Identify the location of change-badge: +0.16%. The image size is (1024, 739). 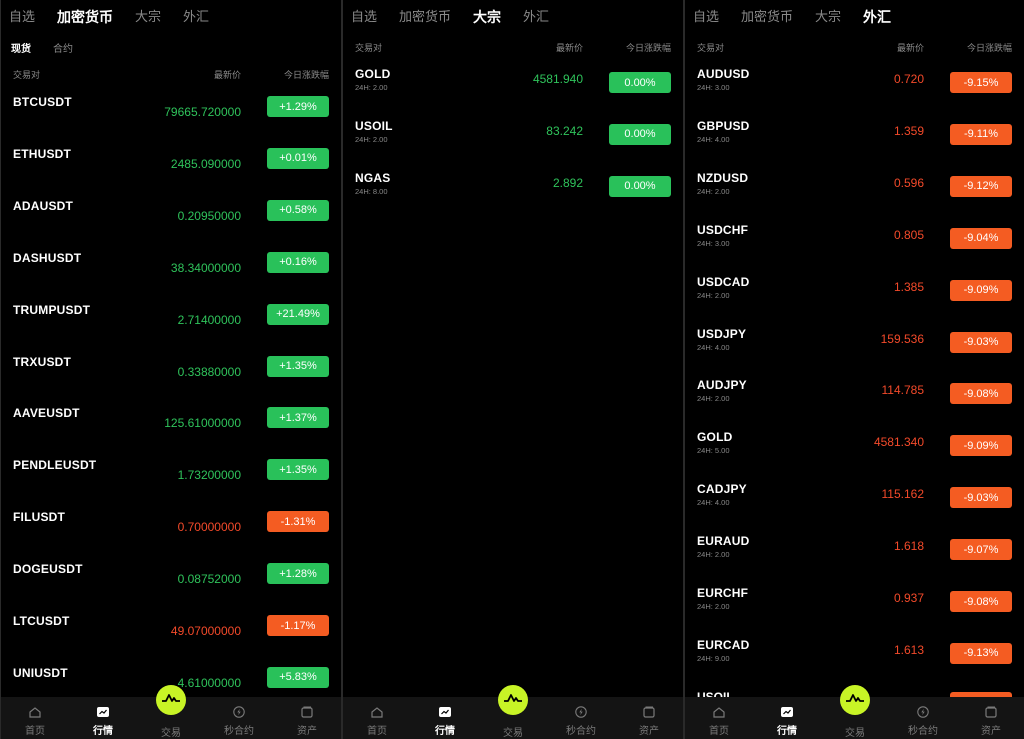
(298, 262).